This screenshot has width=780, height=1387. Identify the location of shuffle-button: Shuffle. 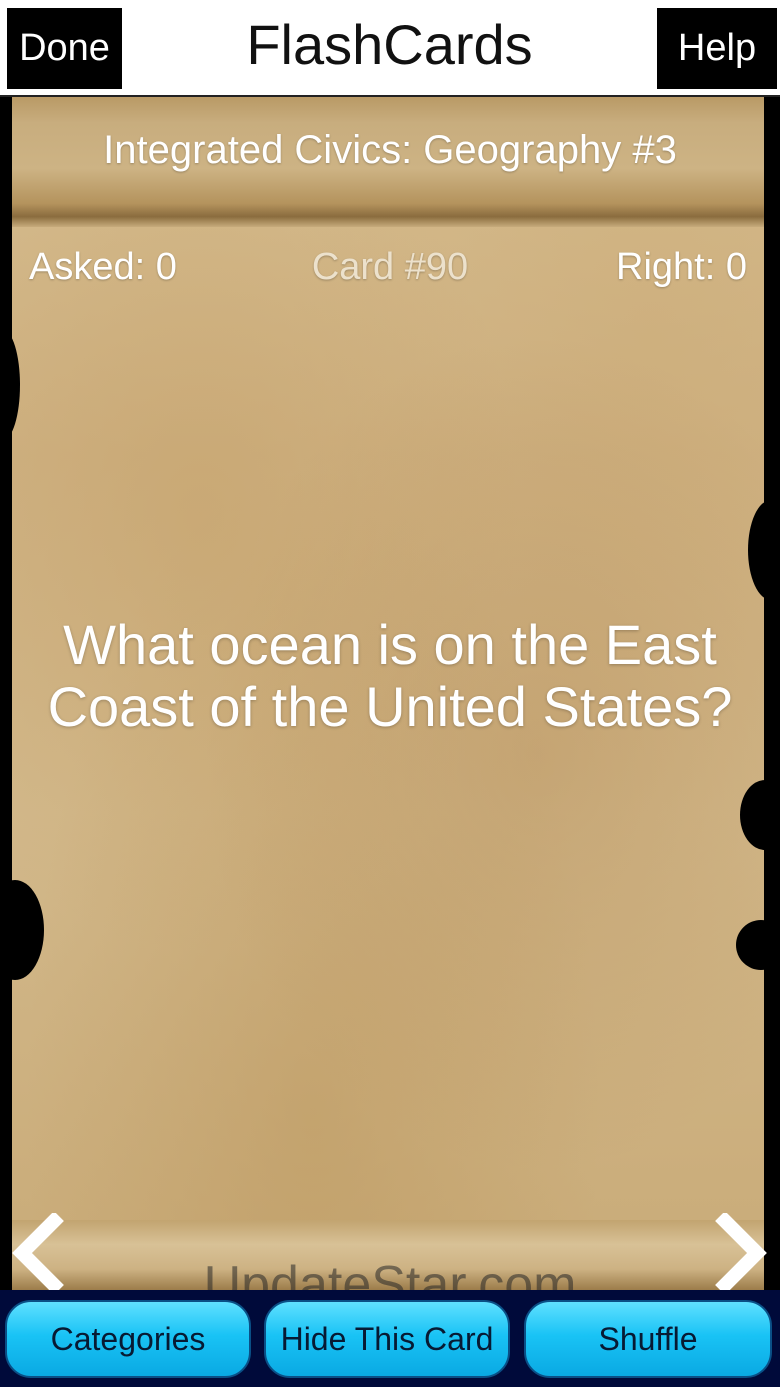
(648, 1339).